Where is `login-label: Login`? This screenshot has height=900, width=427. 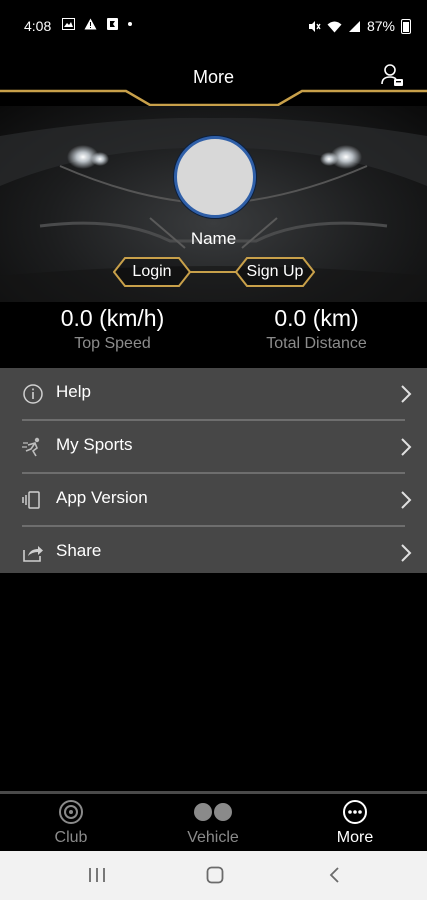
login-label: Login is located at coordinates (152, 271).